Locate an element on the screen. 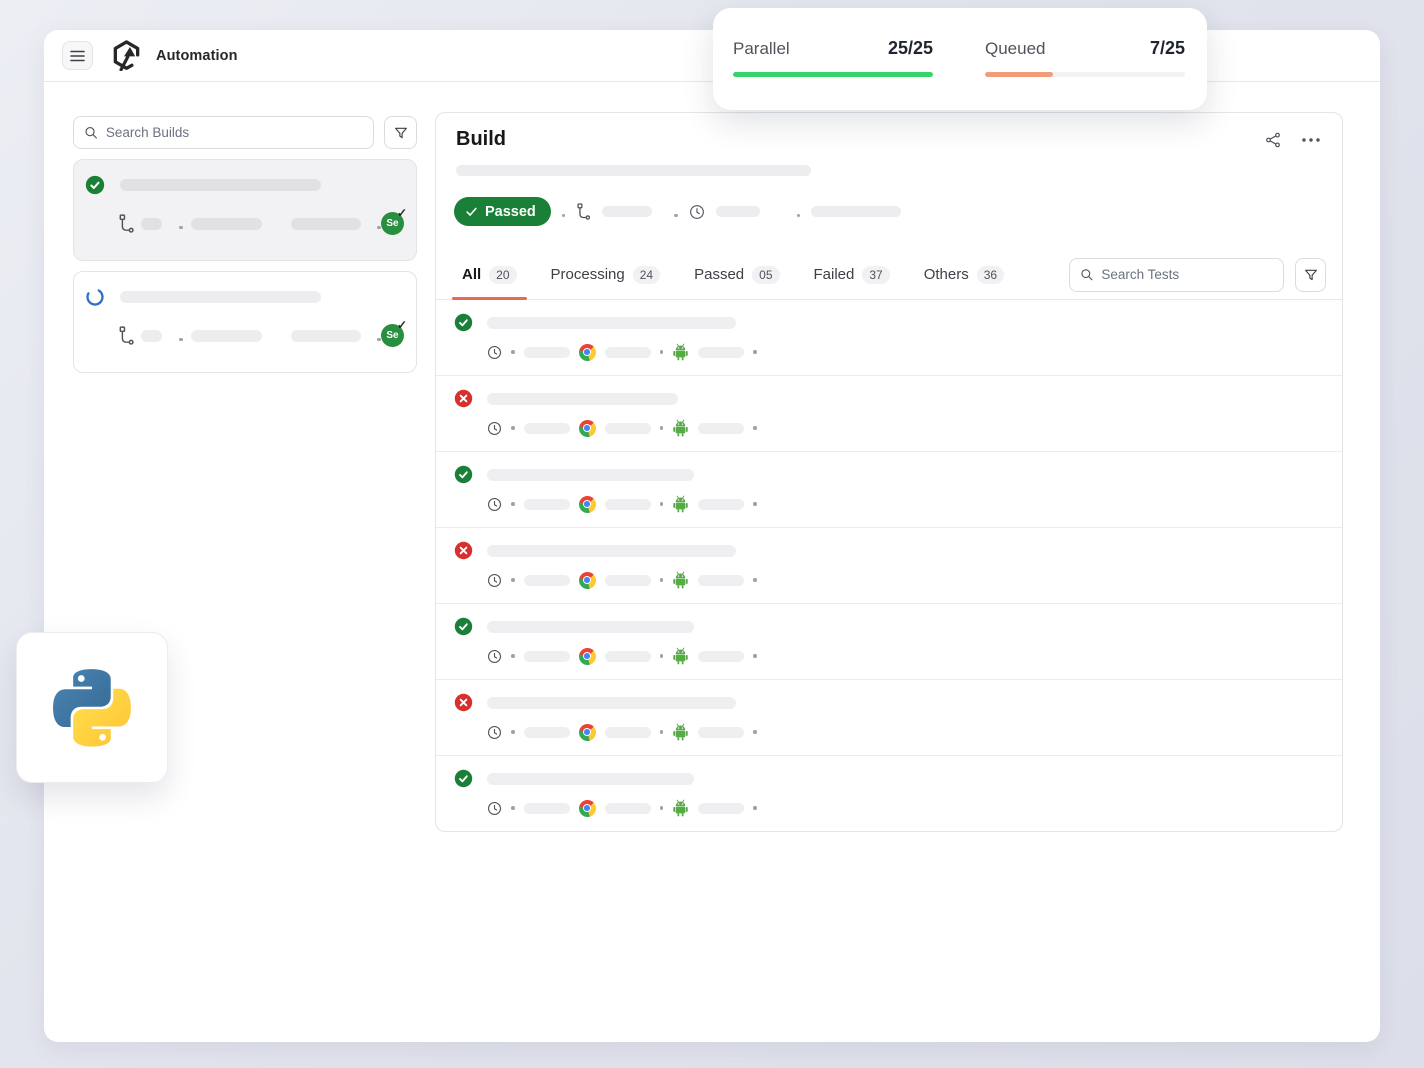 The width and height of the screenshot is (1424, 1068). tab-all: All 20 is located at coordinates (489, 275).